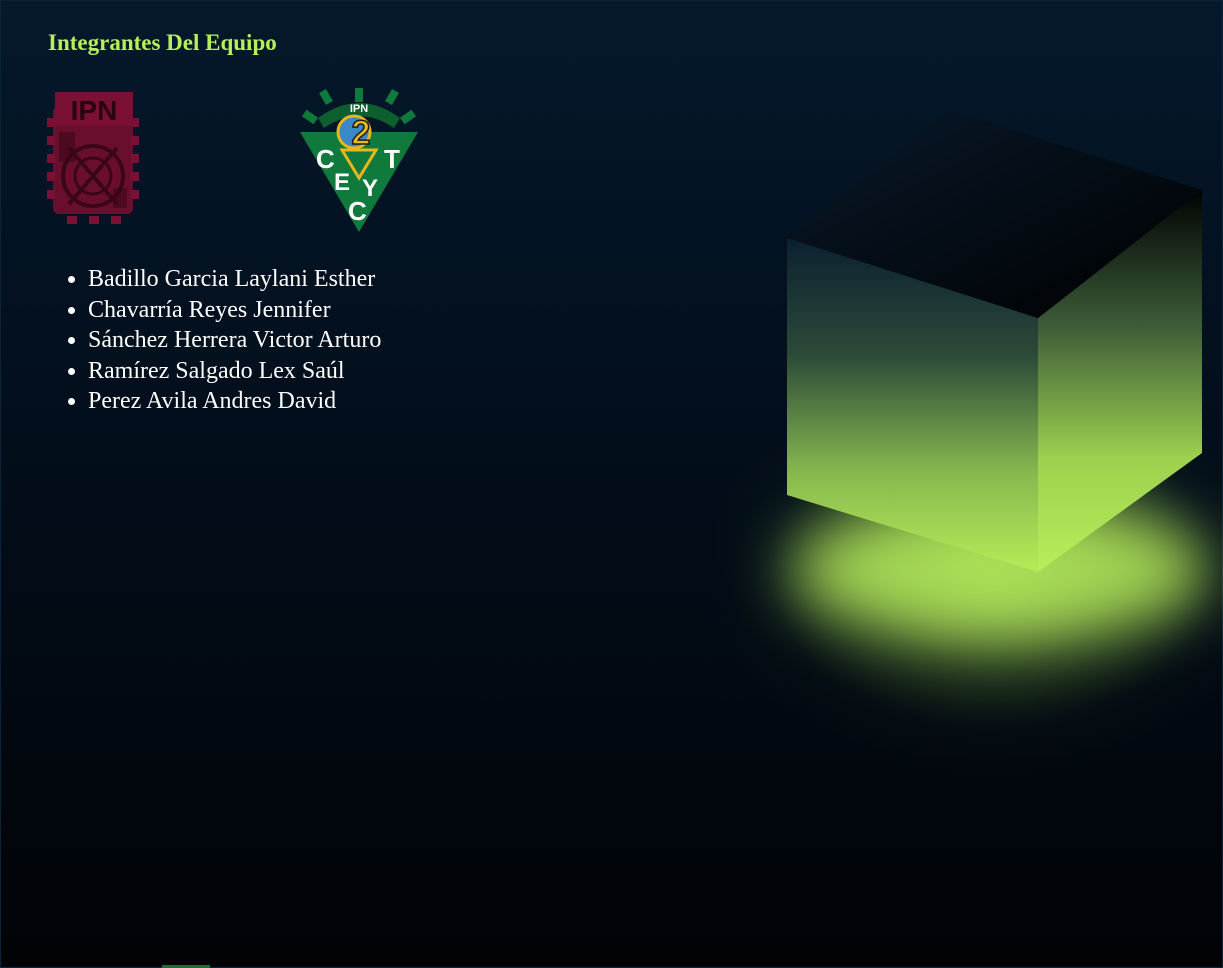 This screenshot has width=1223, height=968. Describe the element at coordinates (234, 310) in the screenshot. I see `member-item: Chavarría Reyes Jennifer` at that location.